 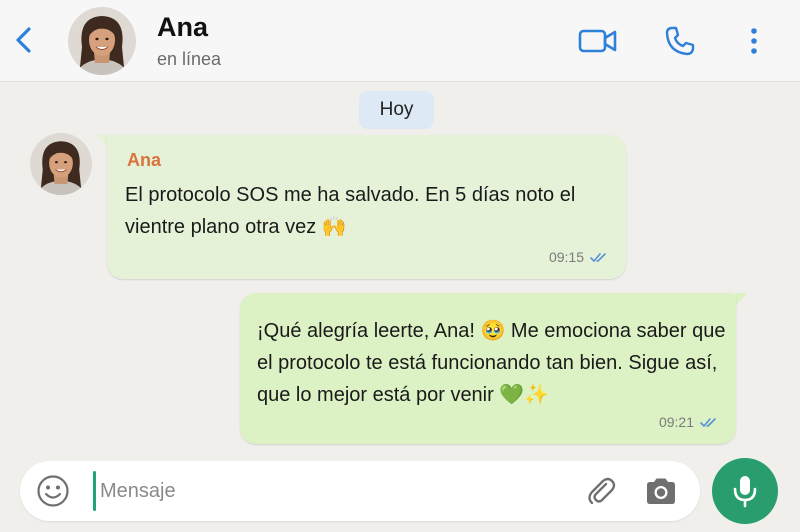 I want to click on video-camera-icon, so click(x=597, y=41).